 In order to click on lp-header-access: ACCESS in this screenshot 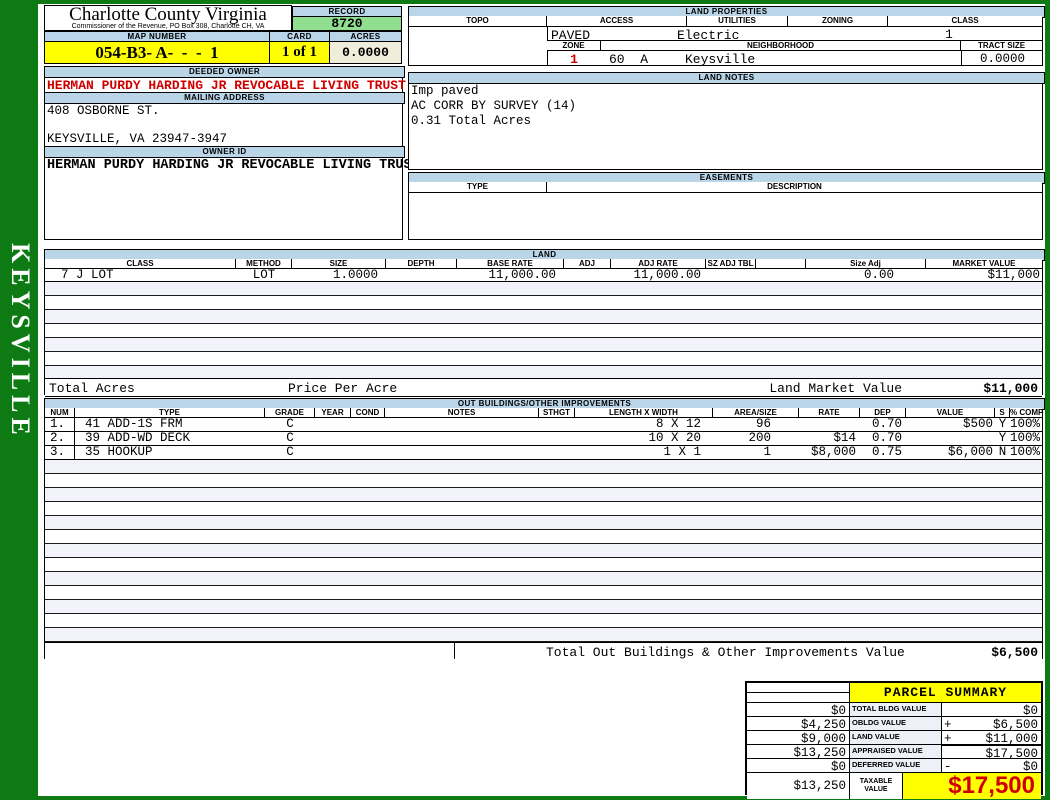, I will do `click(617, 21)`.